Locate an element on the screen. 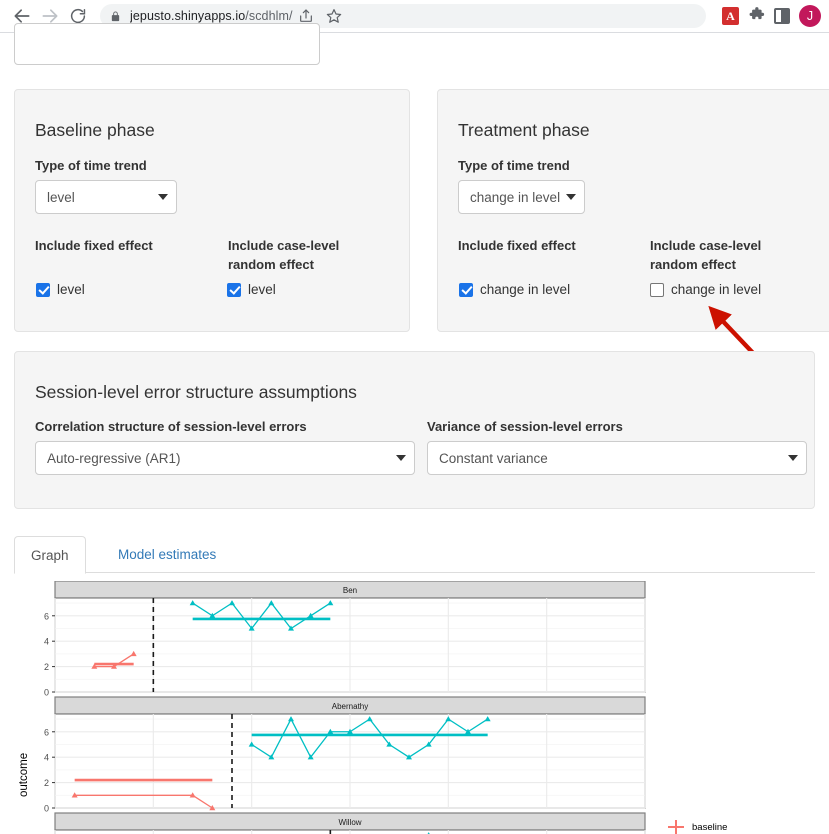  baseline-trend-label: Type of time trend is located at coordinates (91, 165).